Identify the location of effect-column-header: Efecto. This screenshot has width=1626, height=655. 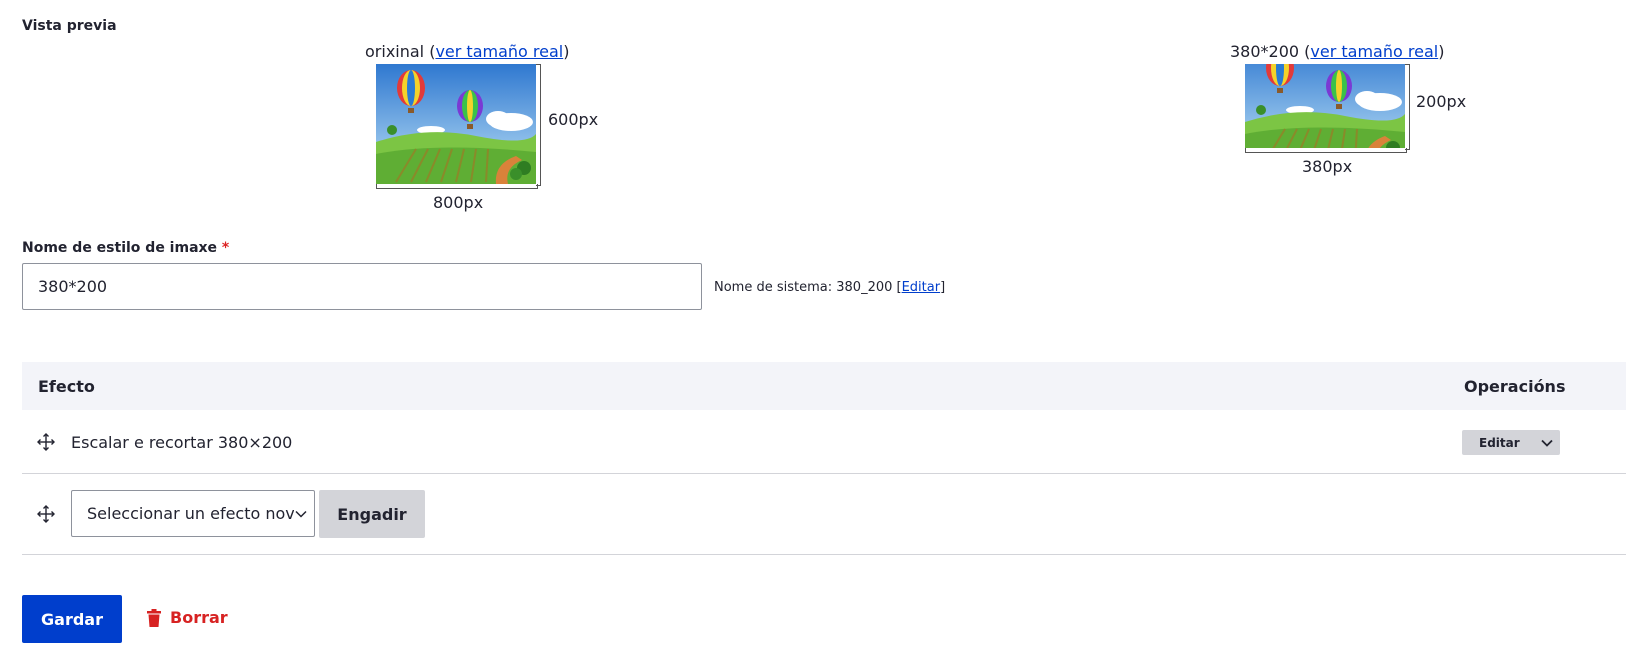
(66, 386).